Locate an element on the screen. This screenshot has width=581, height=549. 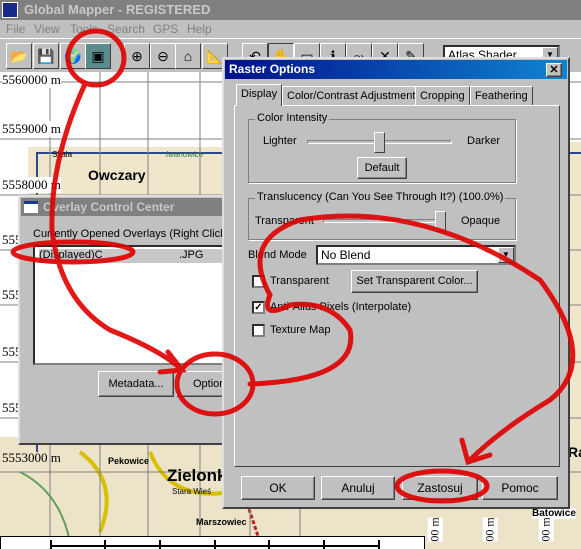
blend-mode-value: No Blend is located at coordinates (346, 255).